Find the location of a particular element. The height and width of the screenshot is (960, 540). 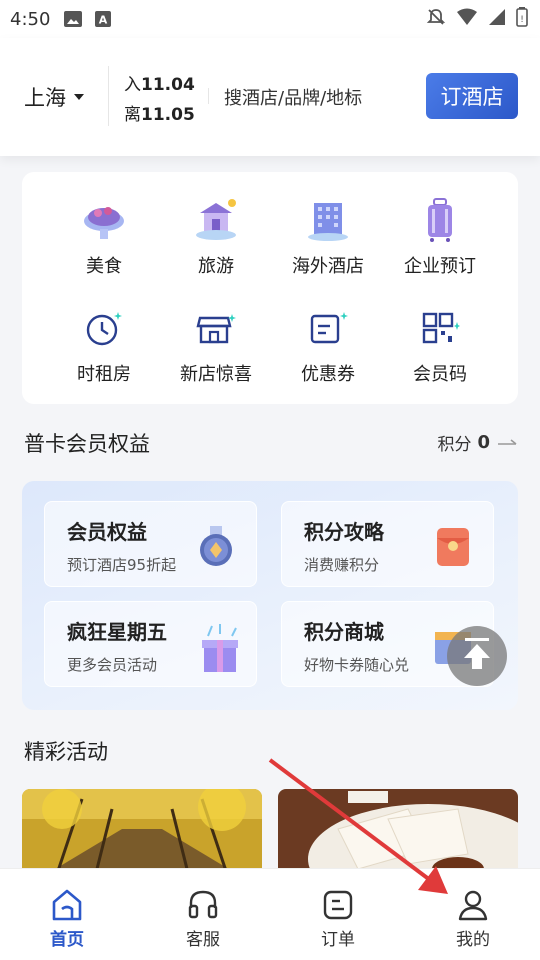

points-link: 积分 0 is located at coordinates (477, 442).